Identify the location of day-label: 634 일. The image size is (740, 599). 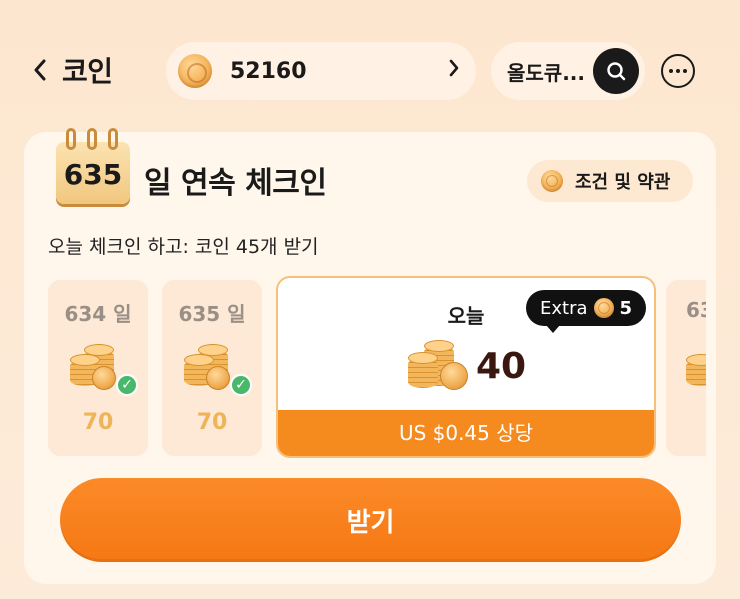
(98, 314).